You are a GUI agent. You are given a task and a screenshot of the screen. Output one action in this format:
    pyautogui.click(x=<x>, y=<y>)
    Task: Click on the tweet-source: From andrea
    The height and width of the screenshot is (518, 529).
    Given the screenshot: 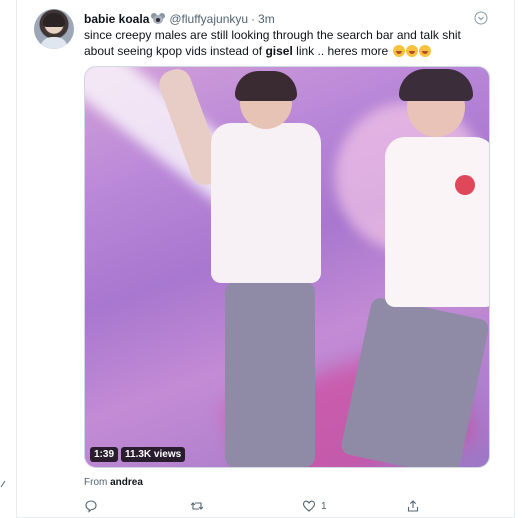 What is the action you would take?
    pyautogui.click(x=113, y=482)
    